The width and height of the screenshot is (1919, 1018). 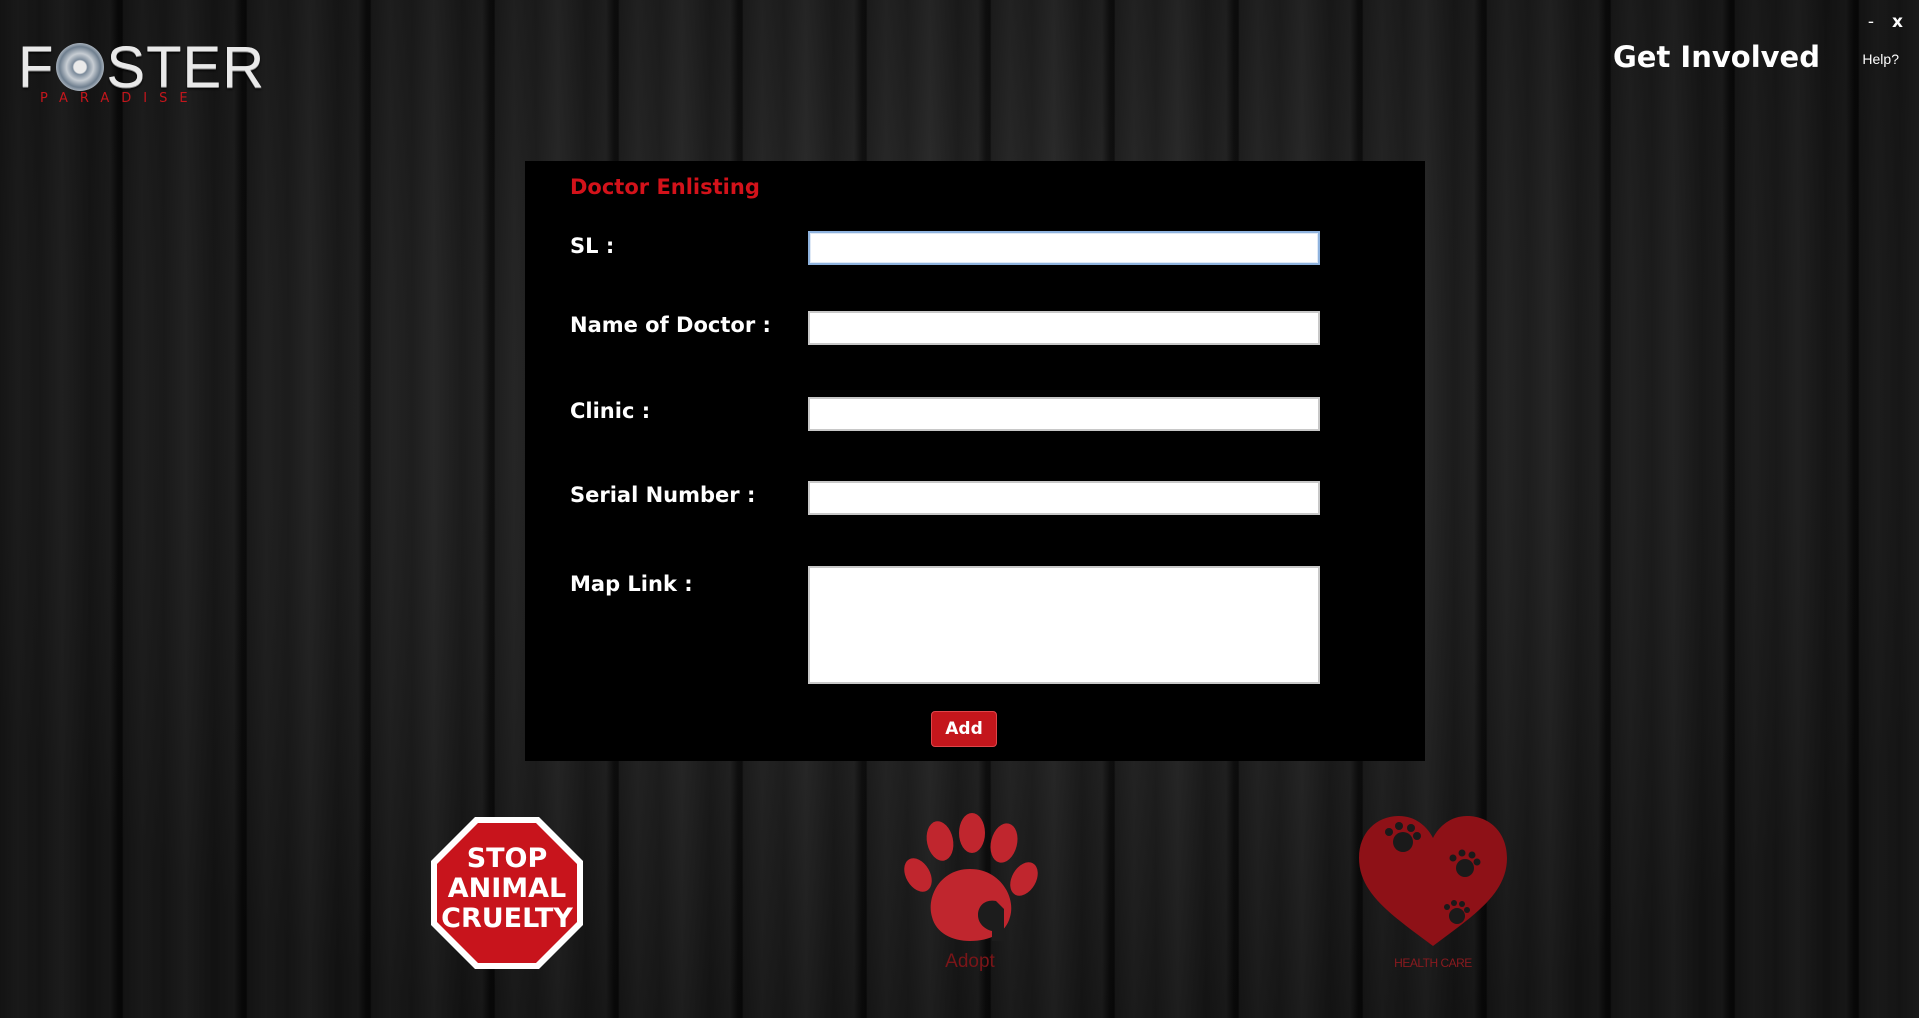 I want to click on health-care-tile: HEALTH CARE, so click(x=1433, y=893).